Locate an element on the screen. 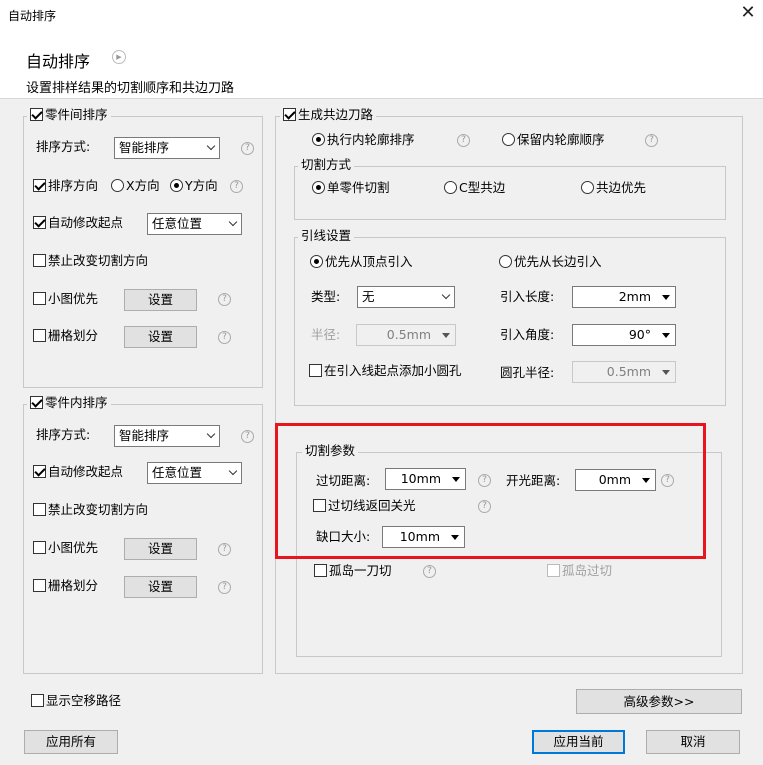 Image resolution: width=763 pixels, height=765 pixels. between-parts-label: 零件间排序 is located at coordinates (76, 114).